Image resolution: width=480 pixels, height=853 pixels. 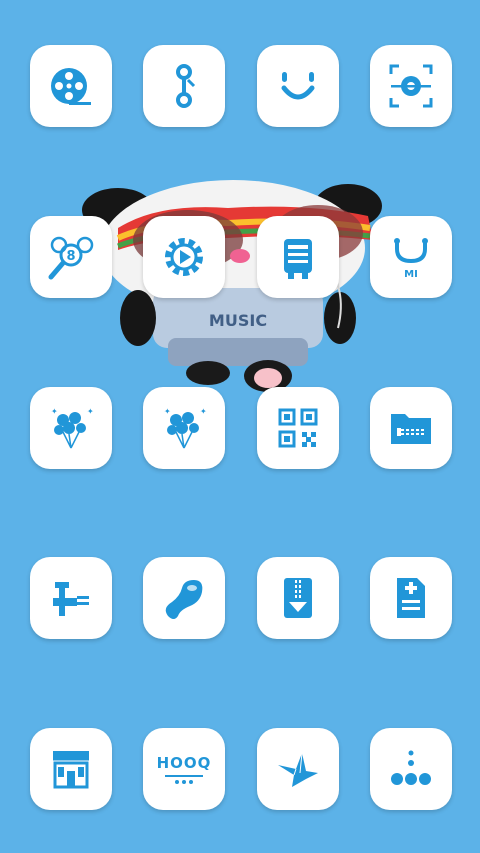 I want to click on mi-headset-icon: MI, so click(x=411, y=259).